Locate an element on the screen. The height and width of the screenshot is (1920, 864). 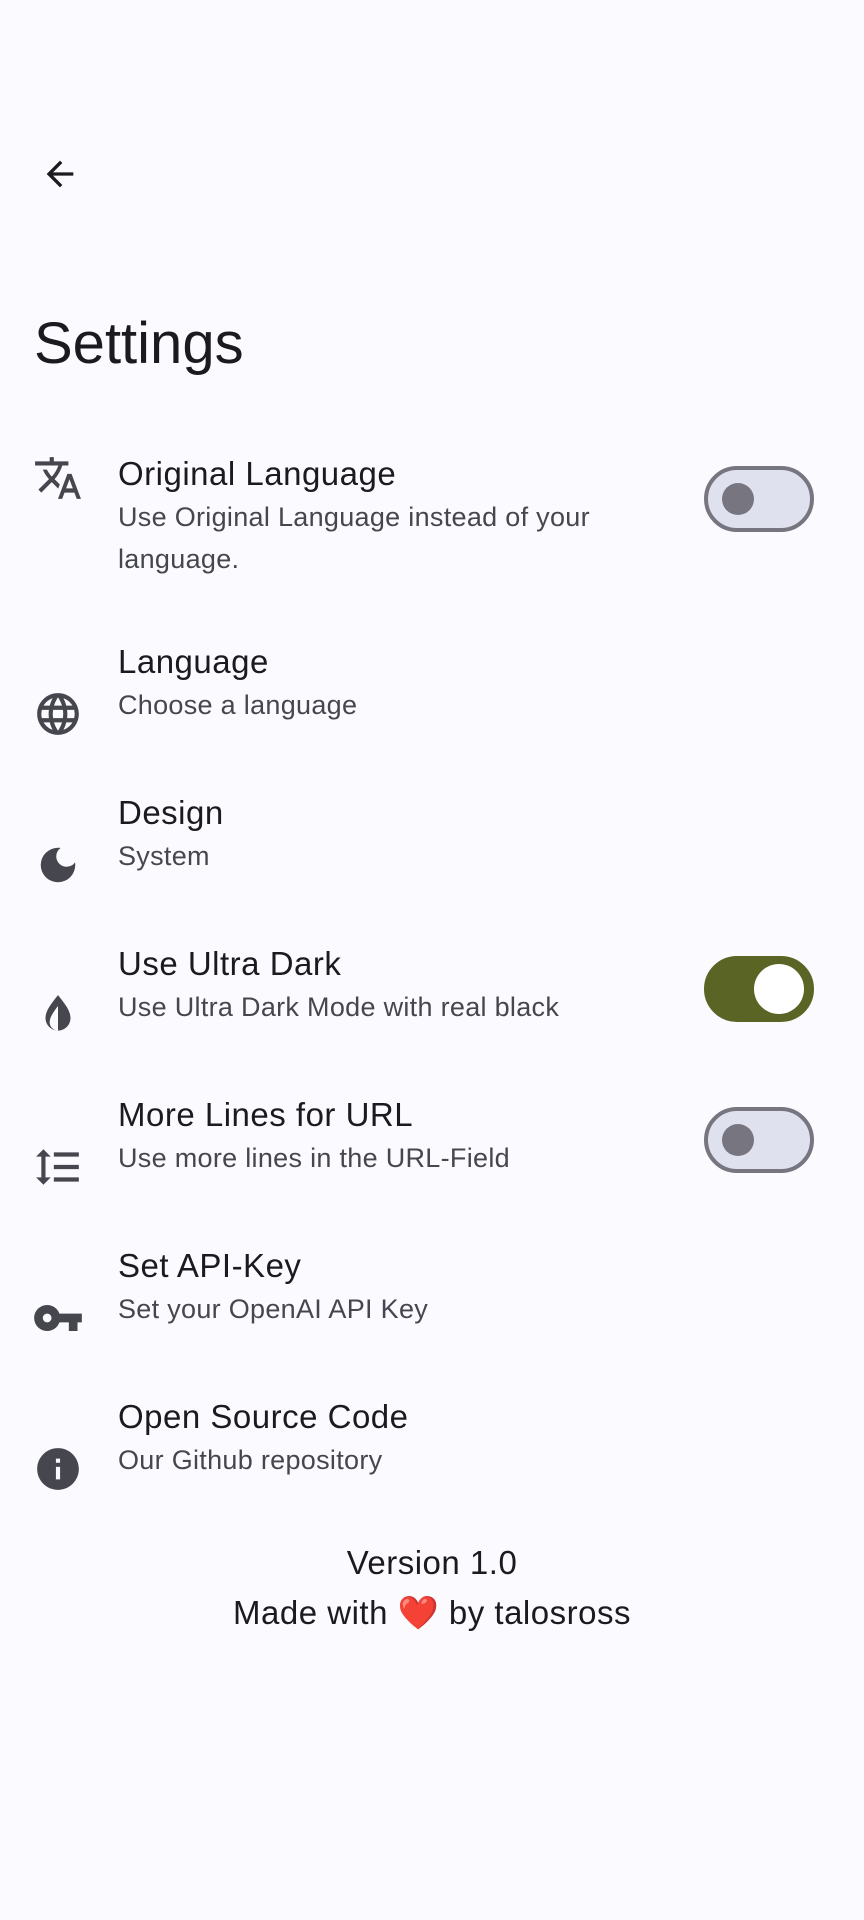
arrow-back-icon is located at coordinates (60, 174).